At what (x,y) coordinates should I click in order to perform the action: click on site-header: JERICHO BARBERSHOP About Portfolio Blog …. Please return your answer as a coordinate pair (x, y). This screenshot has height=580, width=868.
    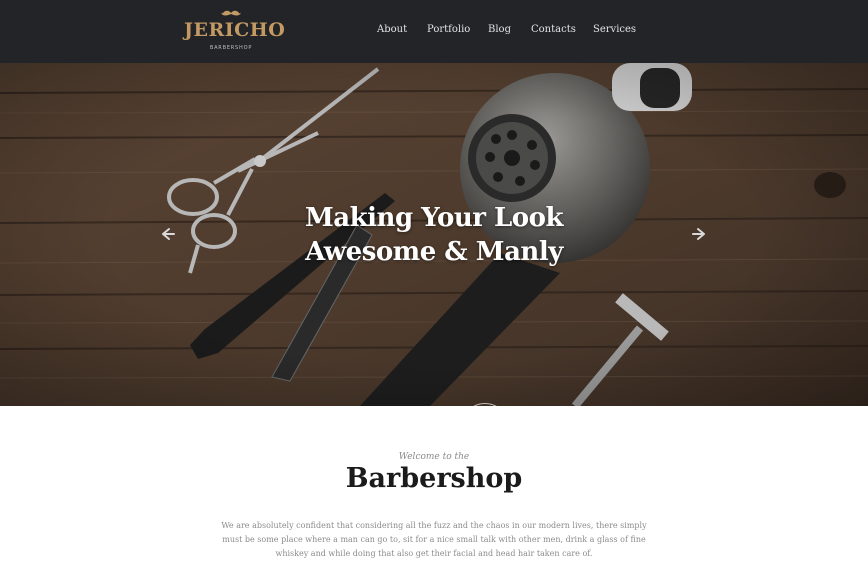
    Looking at the image, I should click on (434, 31).